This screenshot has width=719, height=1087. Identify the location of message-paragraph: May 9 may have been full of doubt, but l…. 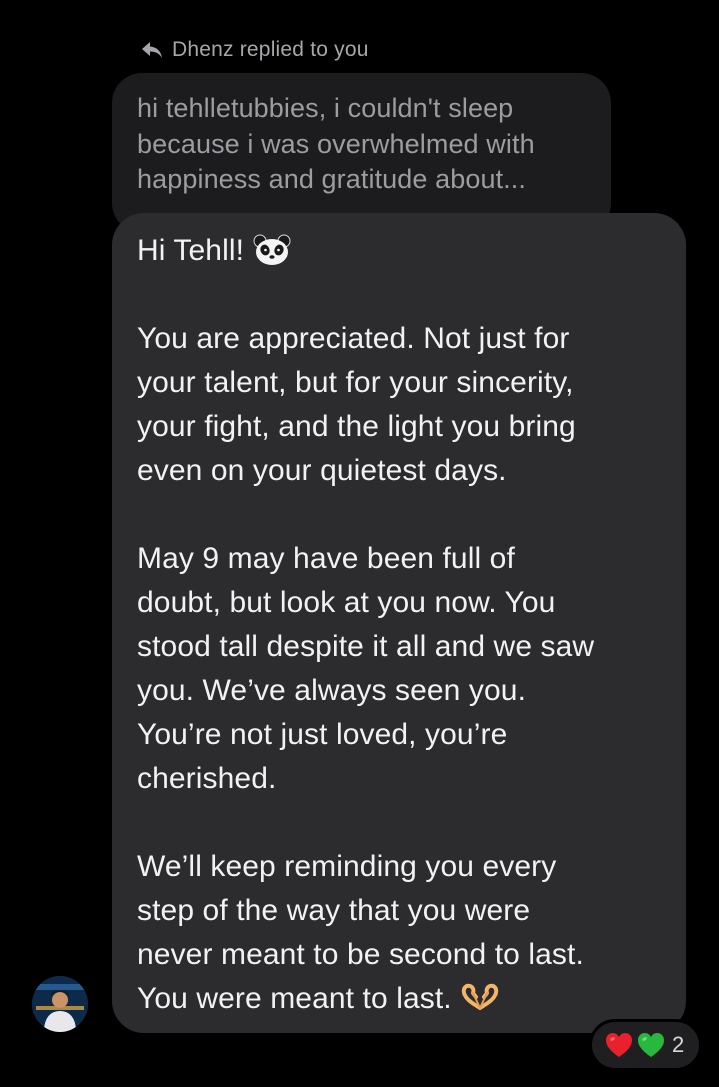
(366, 668).